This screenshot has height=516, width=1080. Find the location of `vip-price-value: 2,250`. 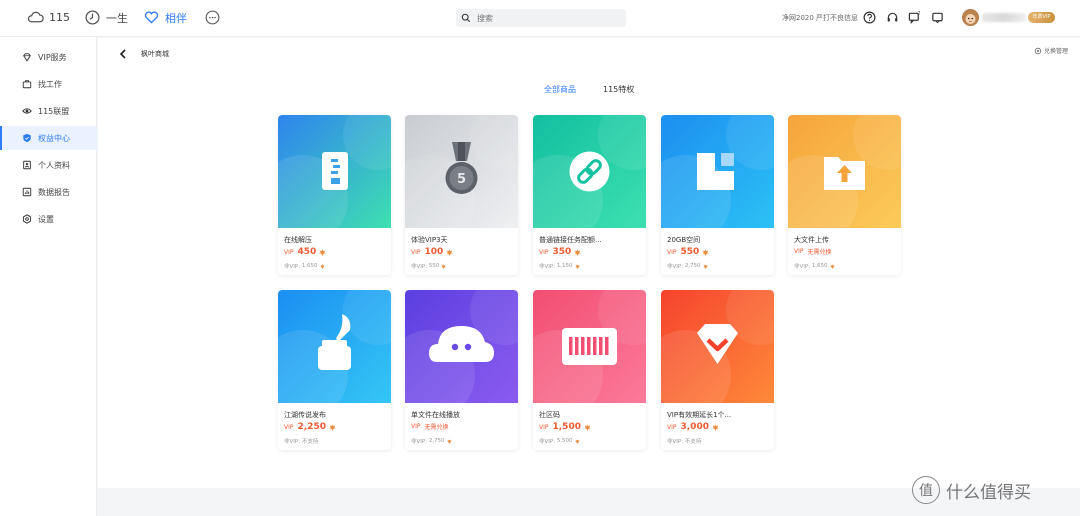

vip-price-value: 2,250 is located at coordinates (311, 427).